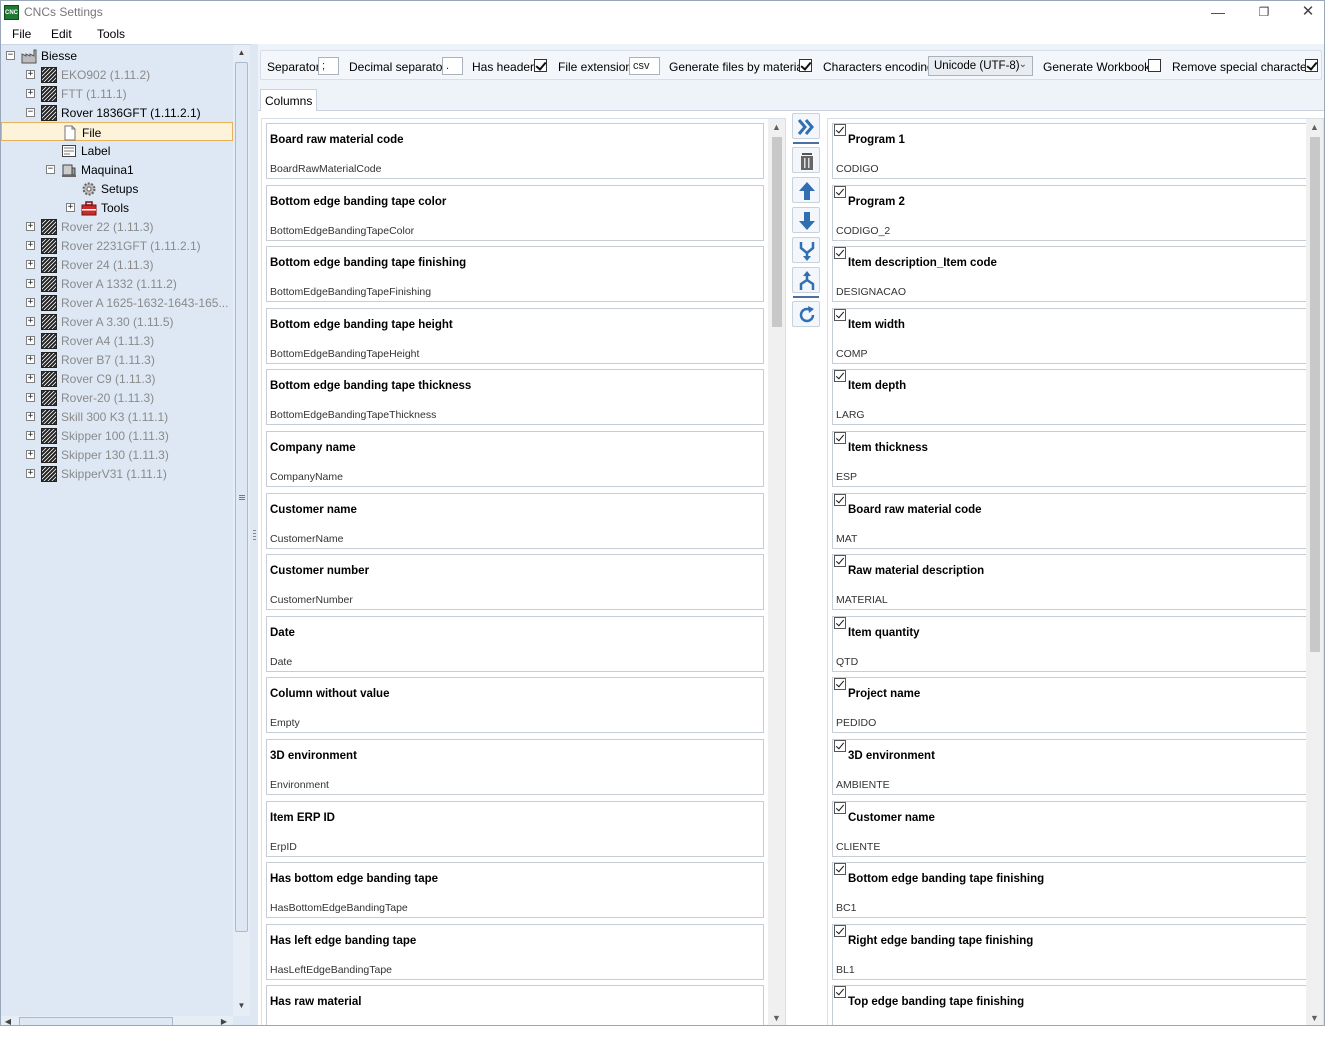  Describe the element at coordinates (117, 454) in the screenshot. I see `tree-item-skipper-130-1-11-3: + Skipper 130 (1.11.3)` at that location.